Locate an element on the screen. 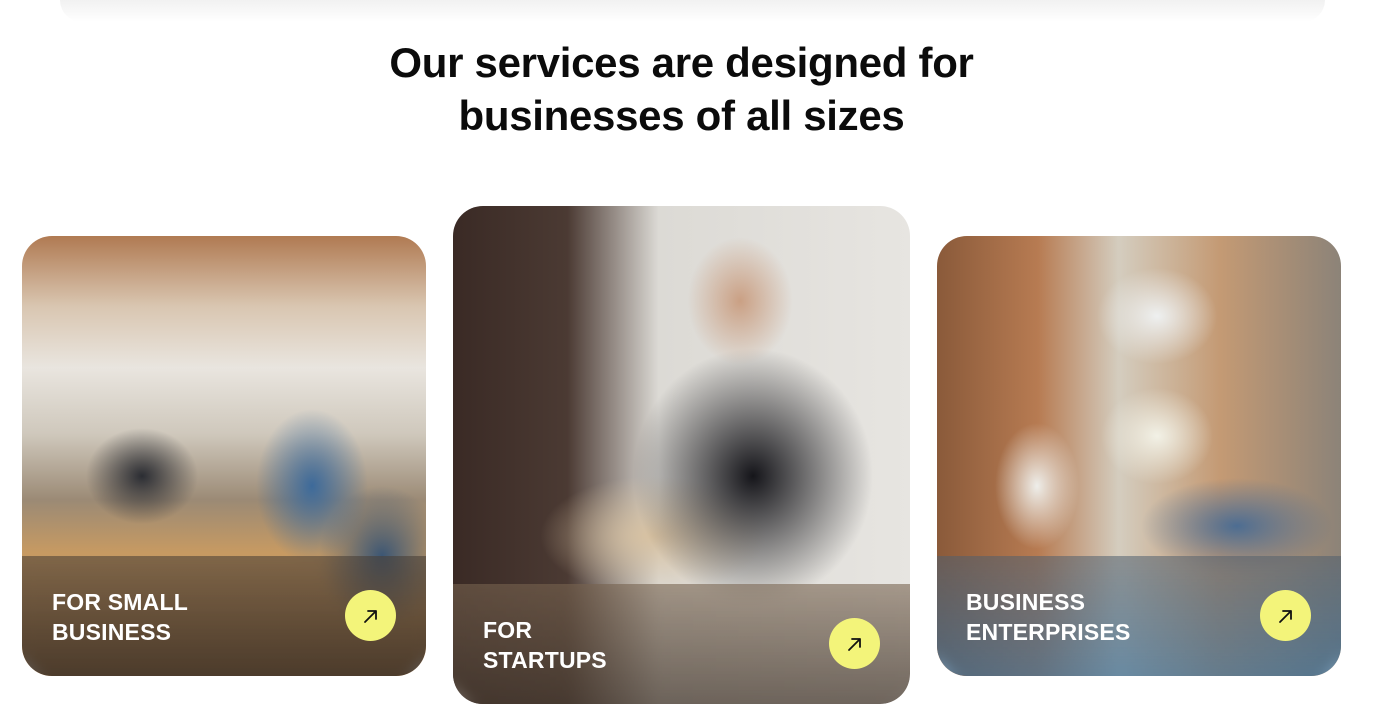 This screenshot has width=1385, height=725. card-title-line-2: BUSINESS is located at coordinates (112, 632).